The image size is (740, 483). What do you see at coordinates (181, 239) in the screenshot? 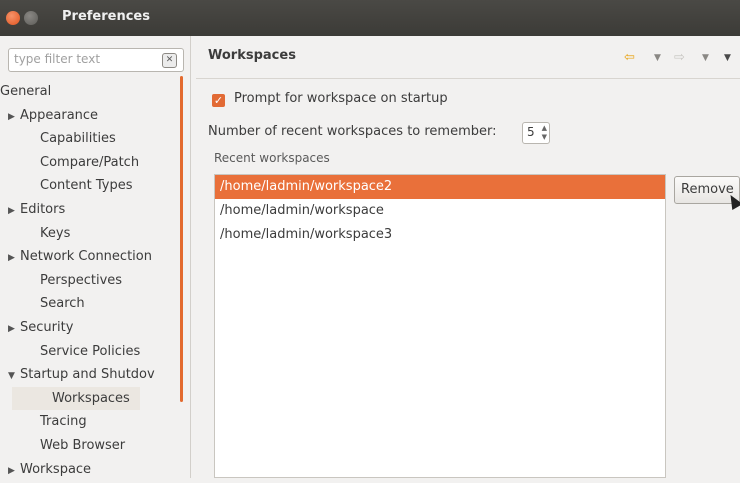
I see `tree-scrollbar` at bounding box center [181, 239].